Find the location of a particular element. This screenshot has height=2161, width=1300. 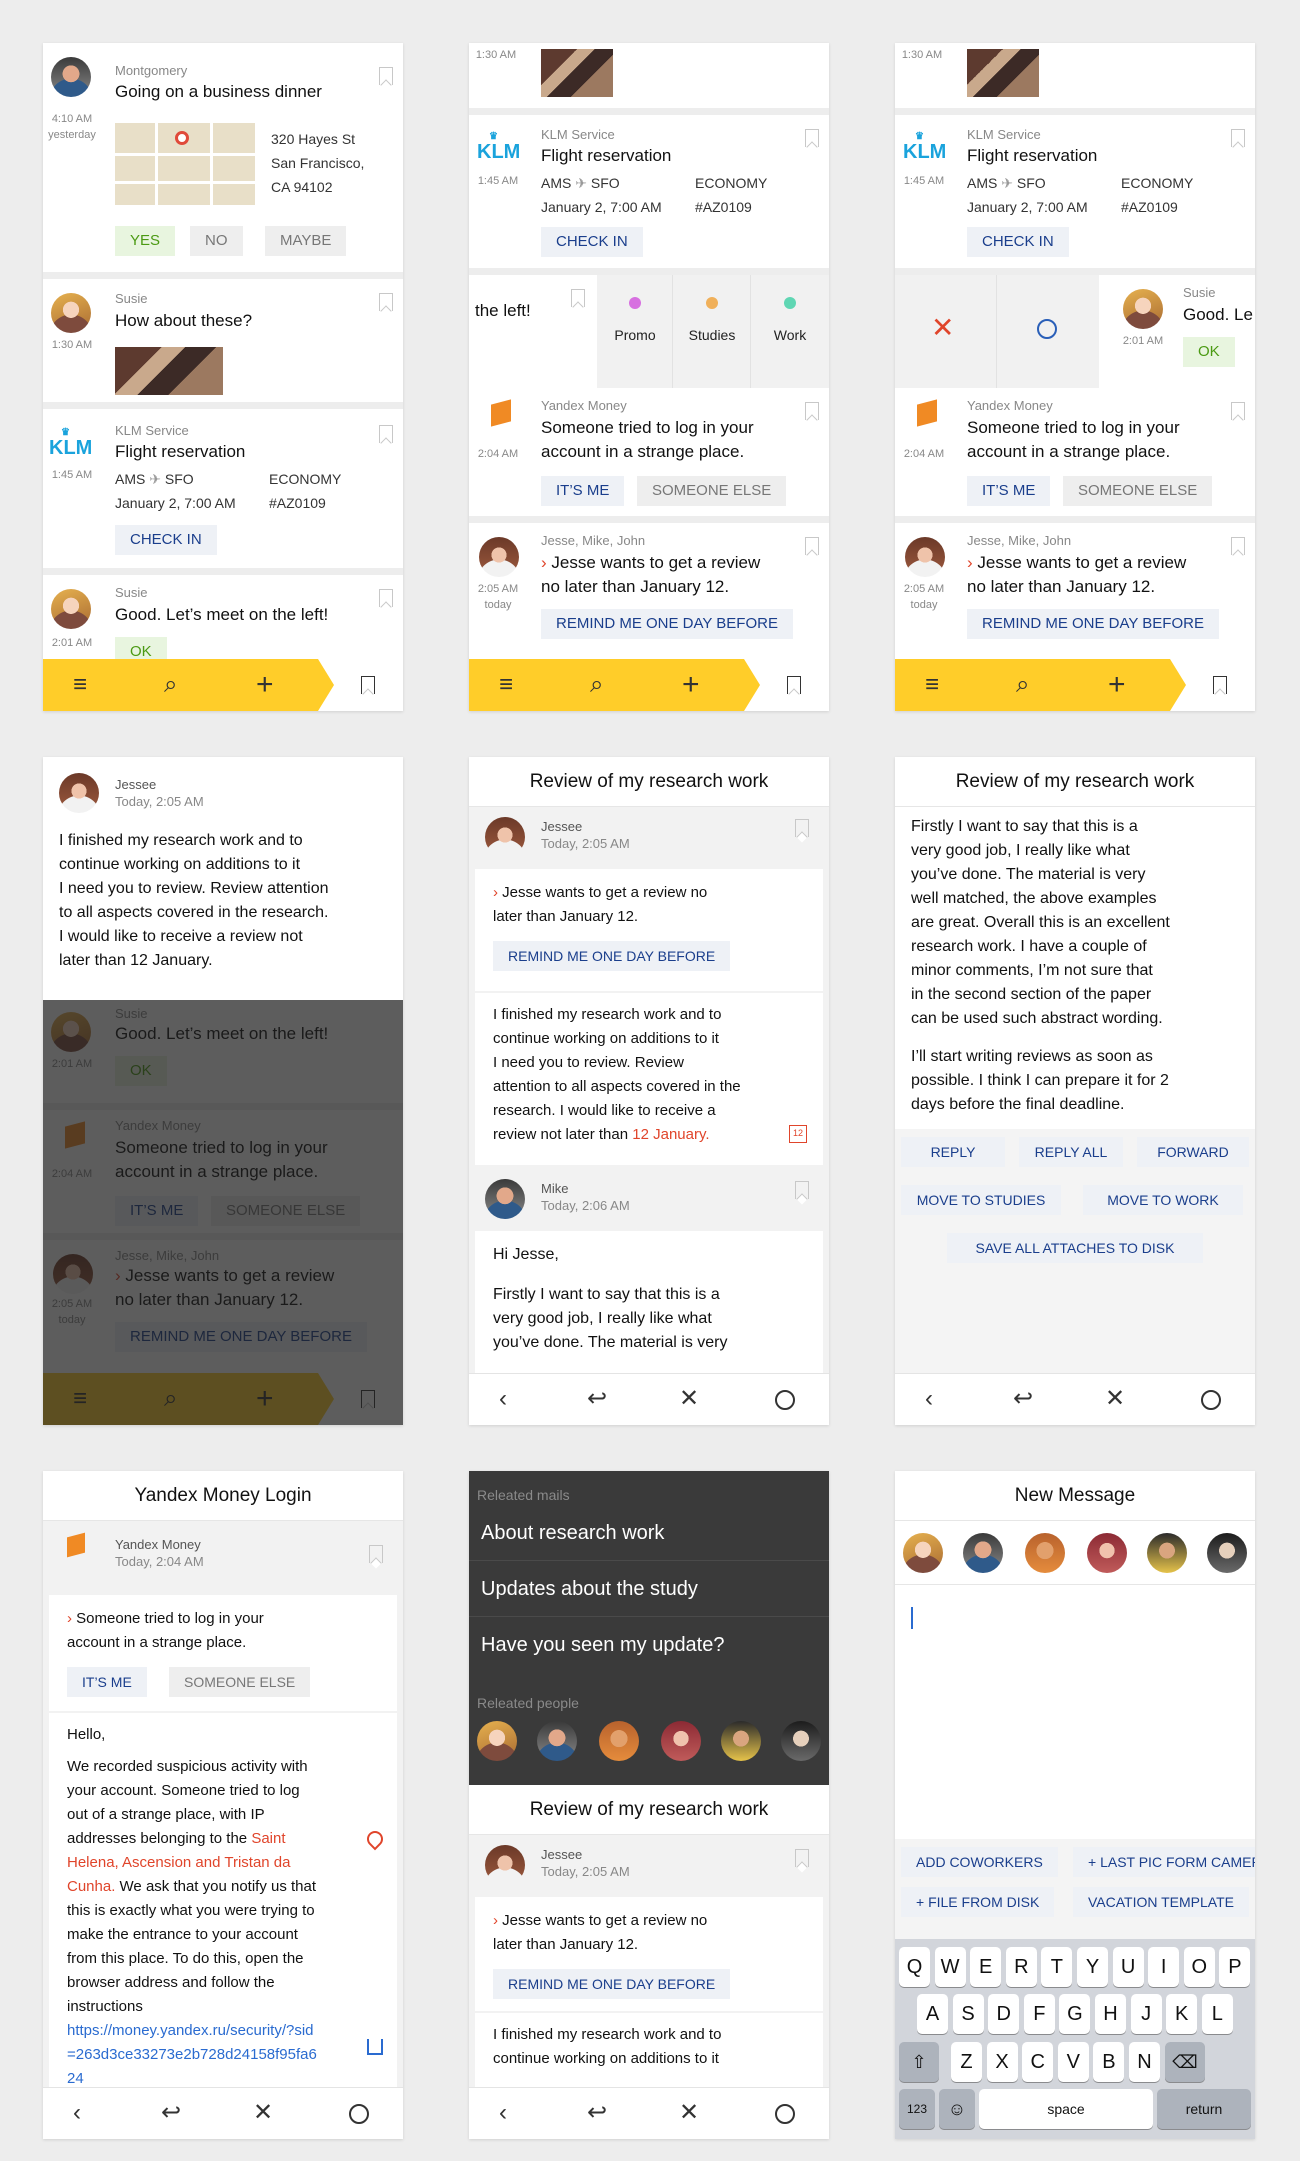

swipe-row: the left! Promo Studies Work is located at coordinates (649, 331).